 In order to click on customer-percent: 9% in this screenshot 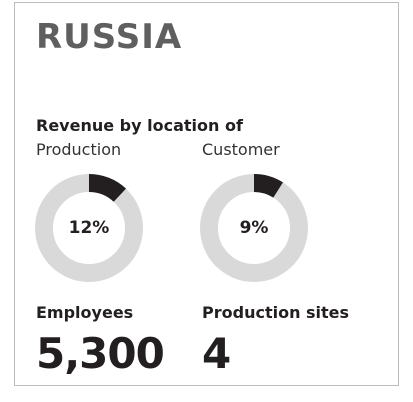, I will do `click(254, 228)`.